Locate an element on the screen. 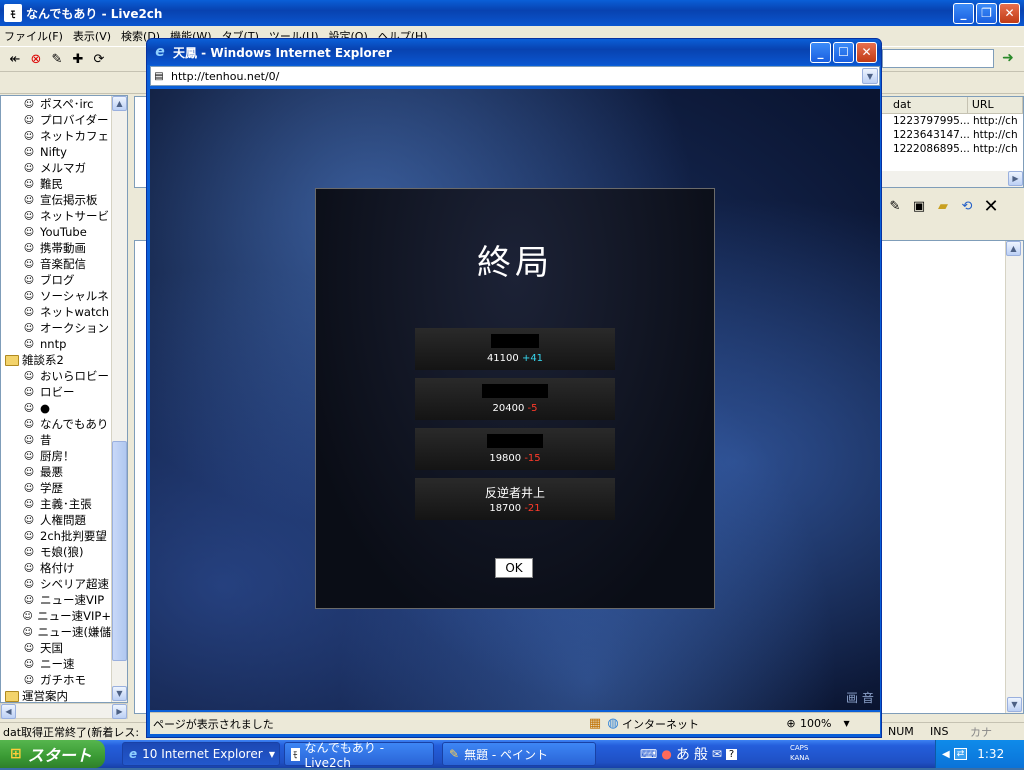 The image size is (1024, 770). table-row: 1223797995... http://ch is located at coordinates (952, 121).